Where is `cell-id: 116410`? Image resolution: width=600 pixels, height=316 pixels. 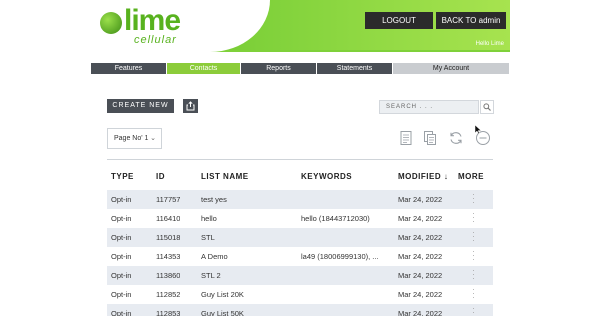 cell-id: 116410 is located at coordinates (168, 218).